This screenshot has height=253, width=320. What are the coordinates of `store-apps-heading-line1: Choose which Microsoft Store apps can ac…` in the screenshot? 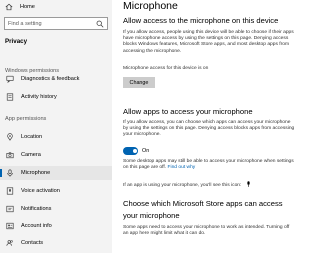 It's located at (203, 203).